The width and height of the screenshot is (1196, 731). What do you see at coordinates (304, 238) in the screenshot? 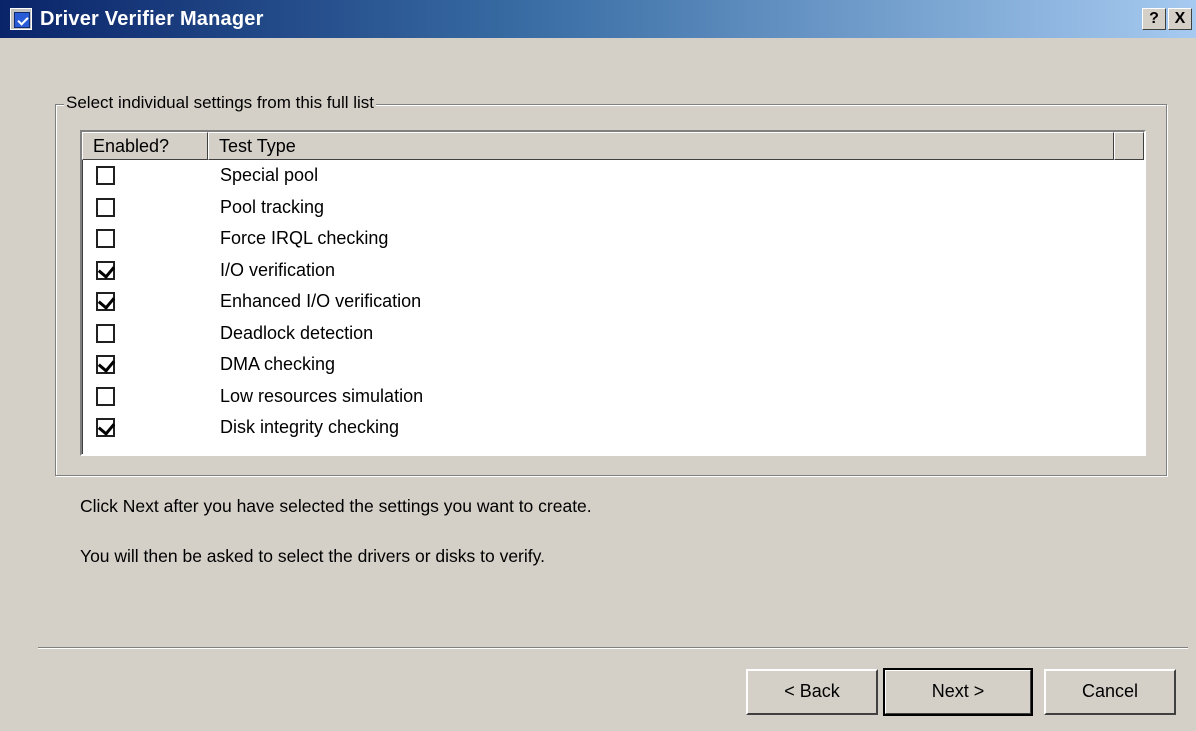
I see `test-type-label: Force IRQL checking` at bounding box center [304, 238].